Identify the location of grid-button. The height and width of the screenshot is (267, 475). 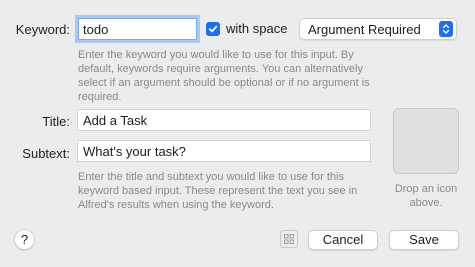
(289, 239).